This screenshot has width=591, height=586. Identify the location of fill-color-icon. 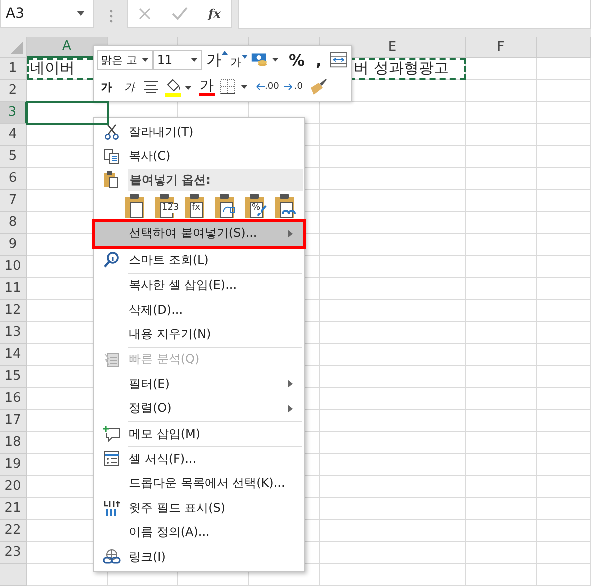
(179, 87).